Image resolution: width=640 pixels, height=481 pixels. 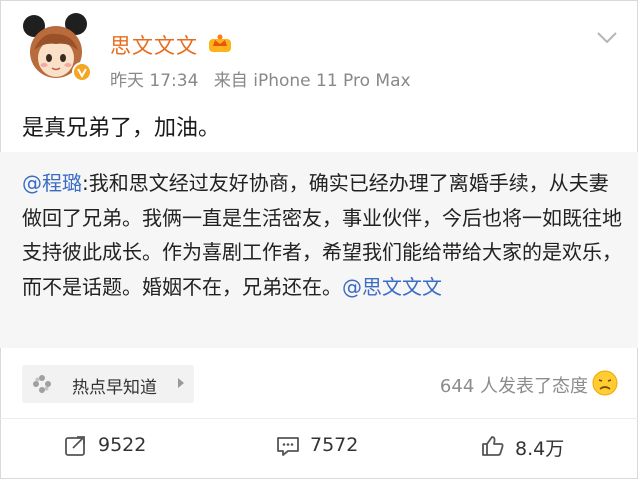 I want to click on chevron-down-icon, so click(x=607, y=37).